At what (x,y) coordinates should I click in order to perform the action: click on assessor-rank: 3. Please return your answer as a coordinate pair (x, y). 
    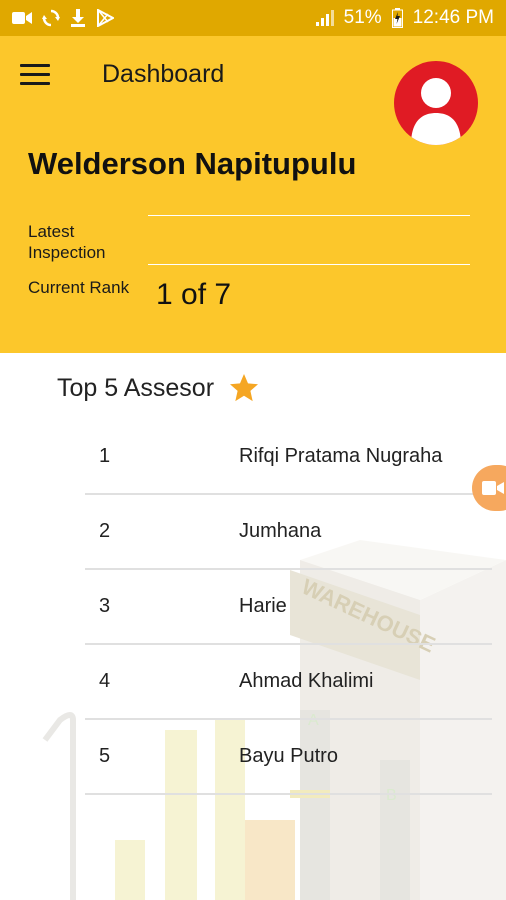
    Looking at the image, I should click on (105, 606).